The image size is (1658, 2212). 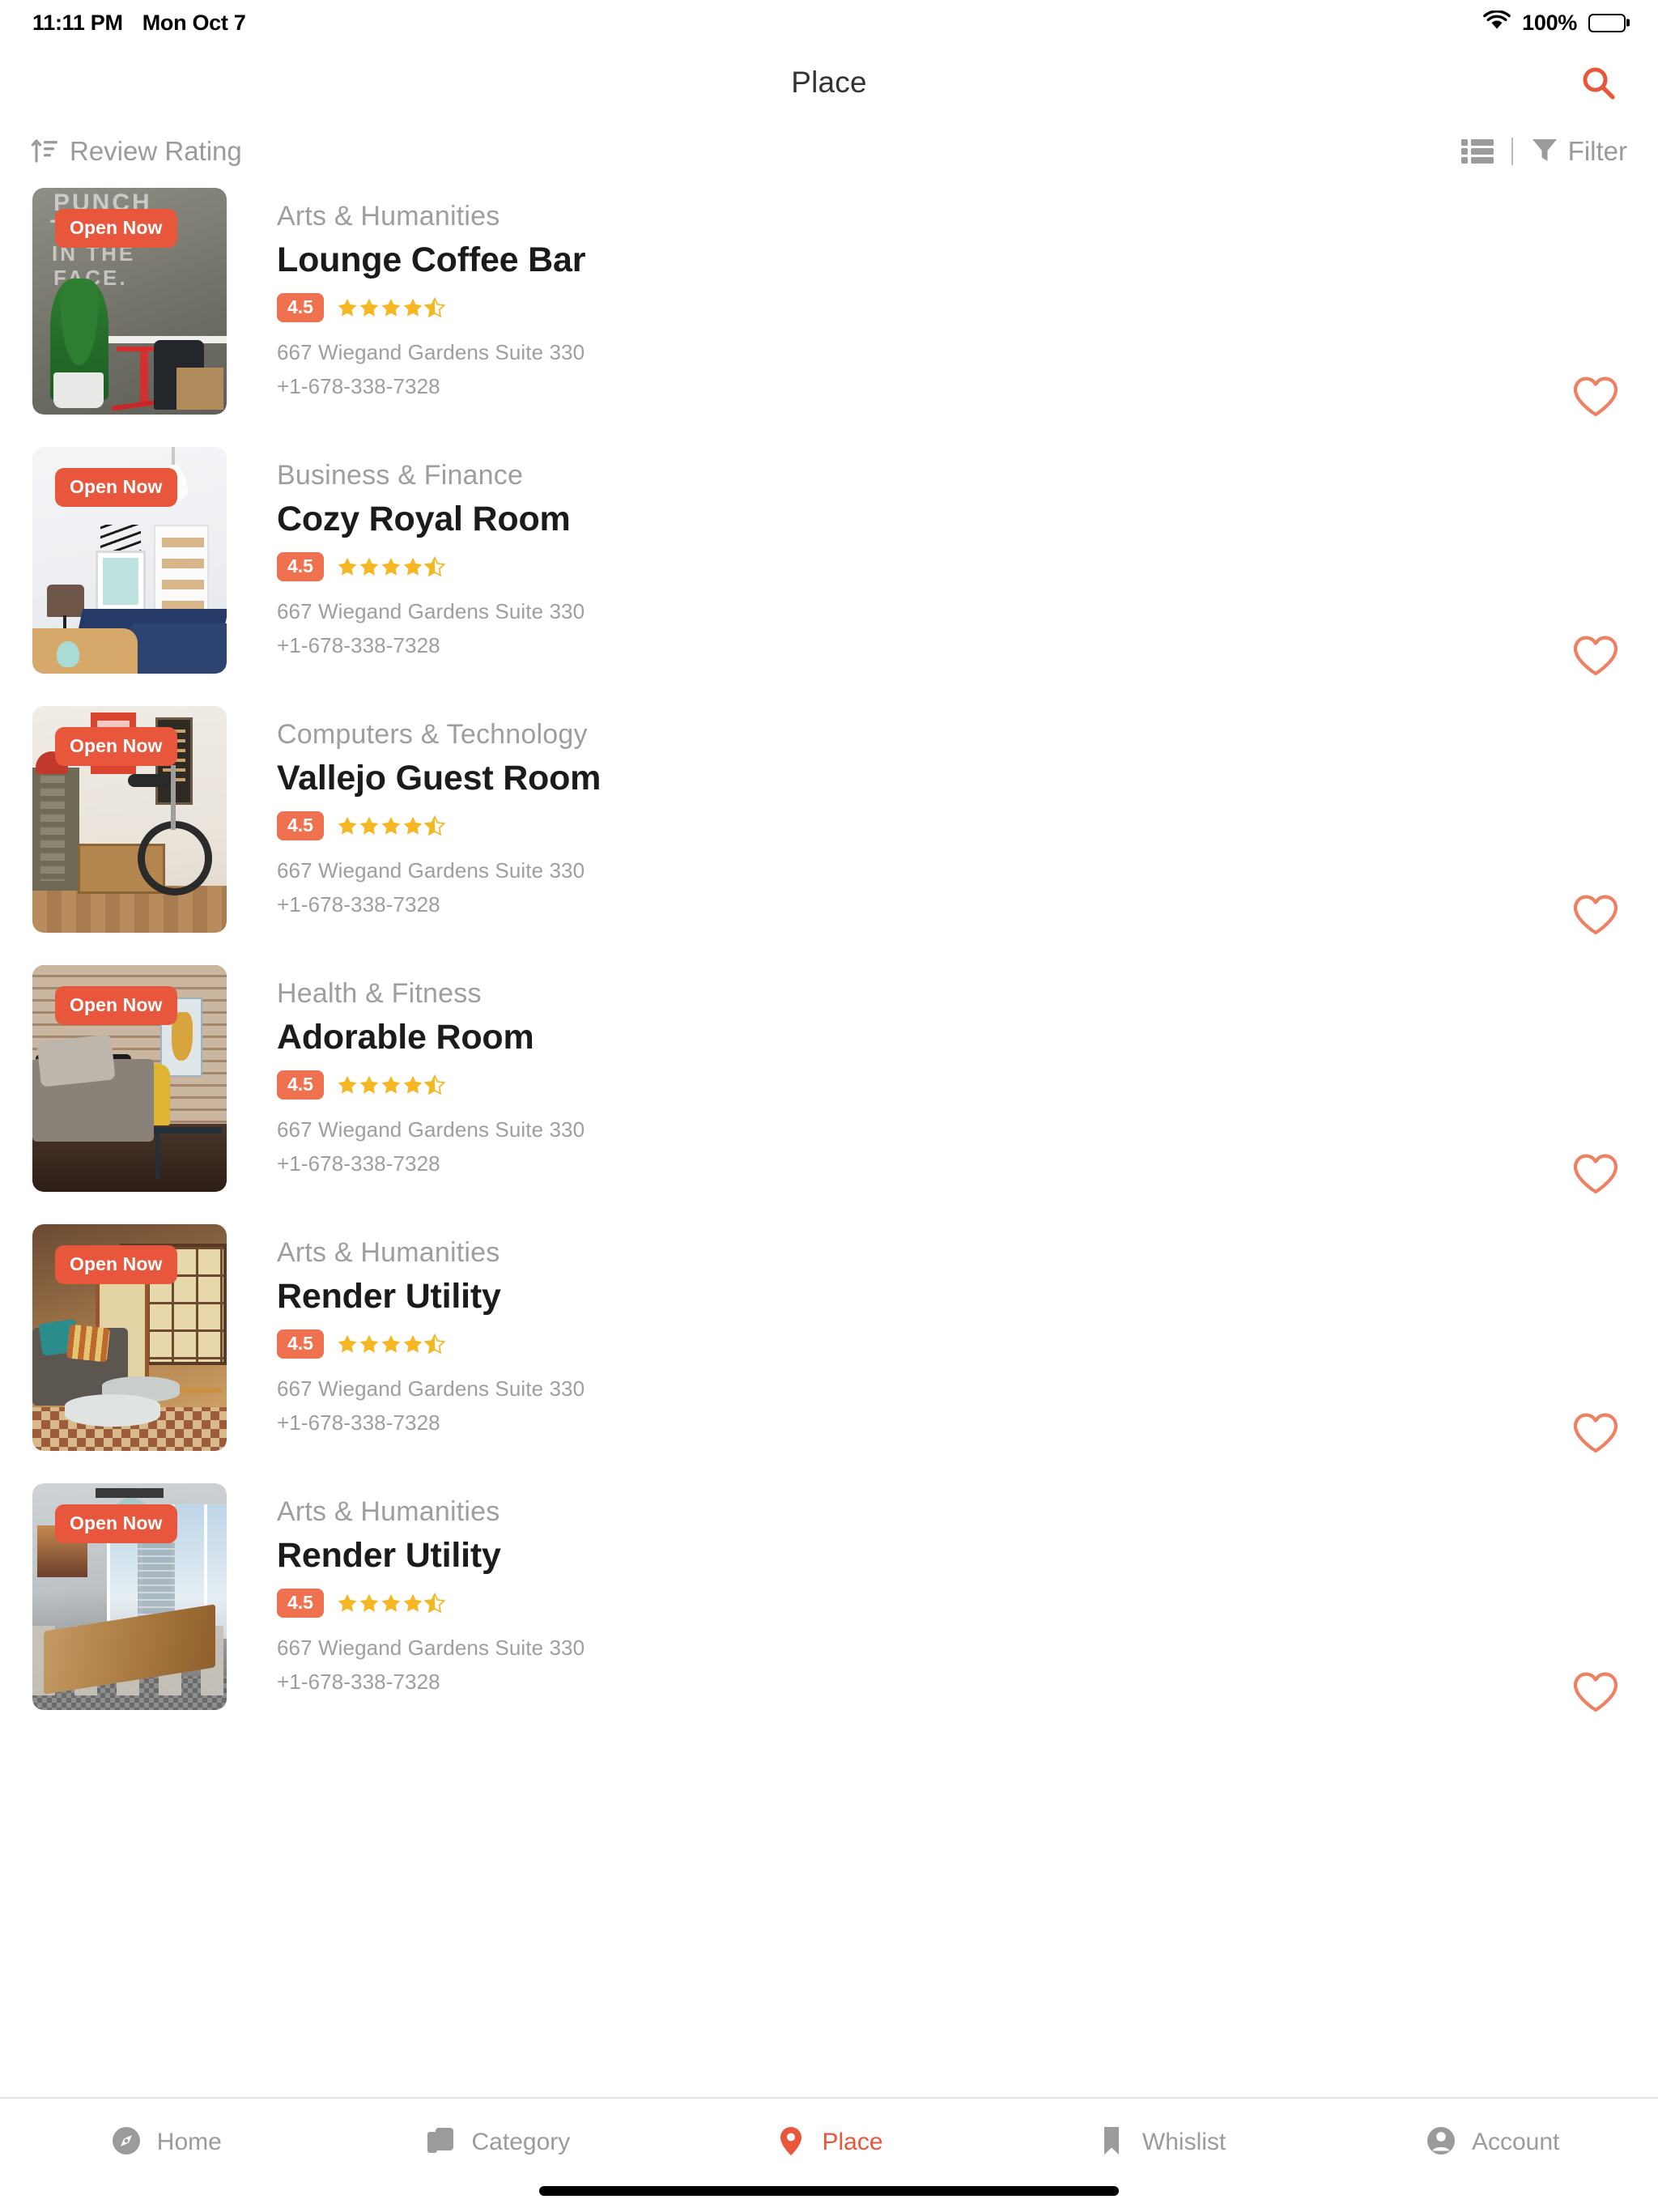 I want to click on battery-full-icon, so click(x=1607, y=22).